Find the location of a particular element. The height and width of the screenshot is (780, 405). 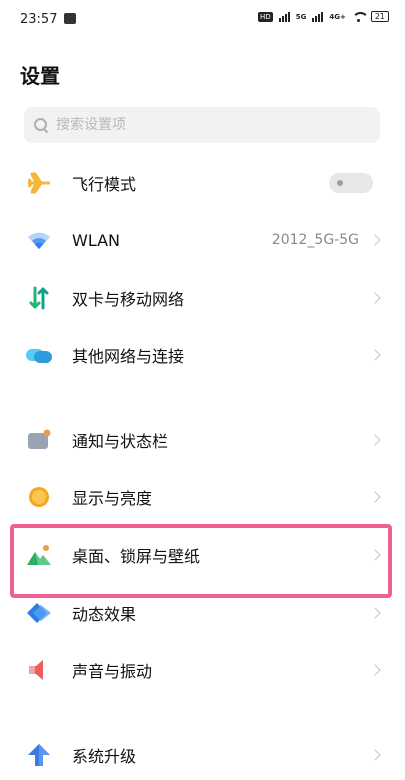

status-time: 23:57 is located at coordinates (39, 19).